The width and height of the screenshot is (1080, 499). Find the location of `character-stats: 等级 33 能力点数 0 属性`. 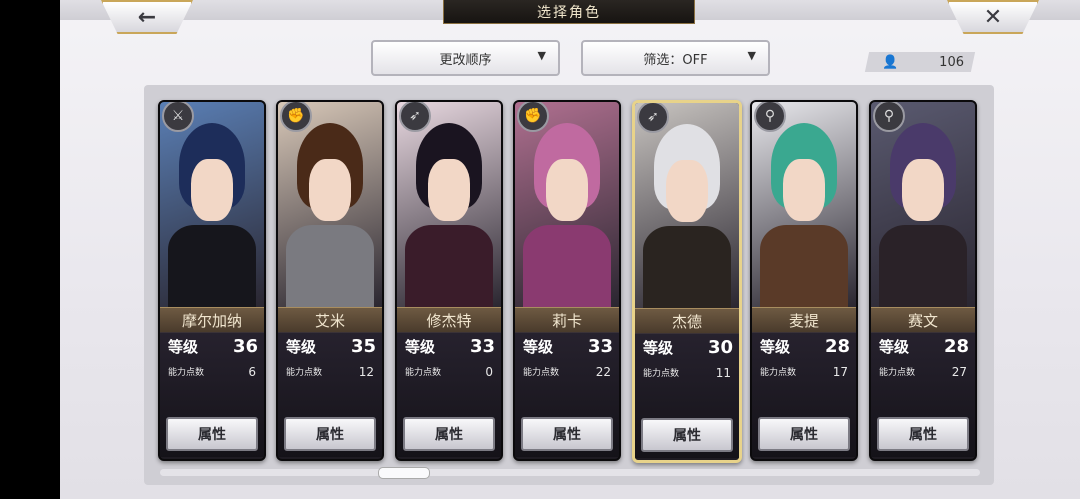

character-stats: 等级 33 能力点数 0 属性 is located at coordinates (449, 394).